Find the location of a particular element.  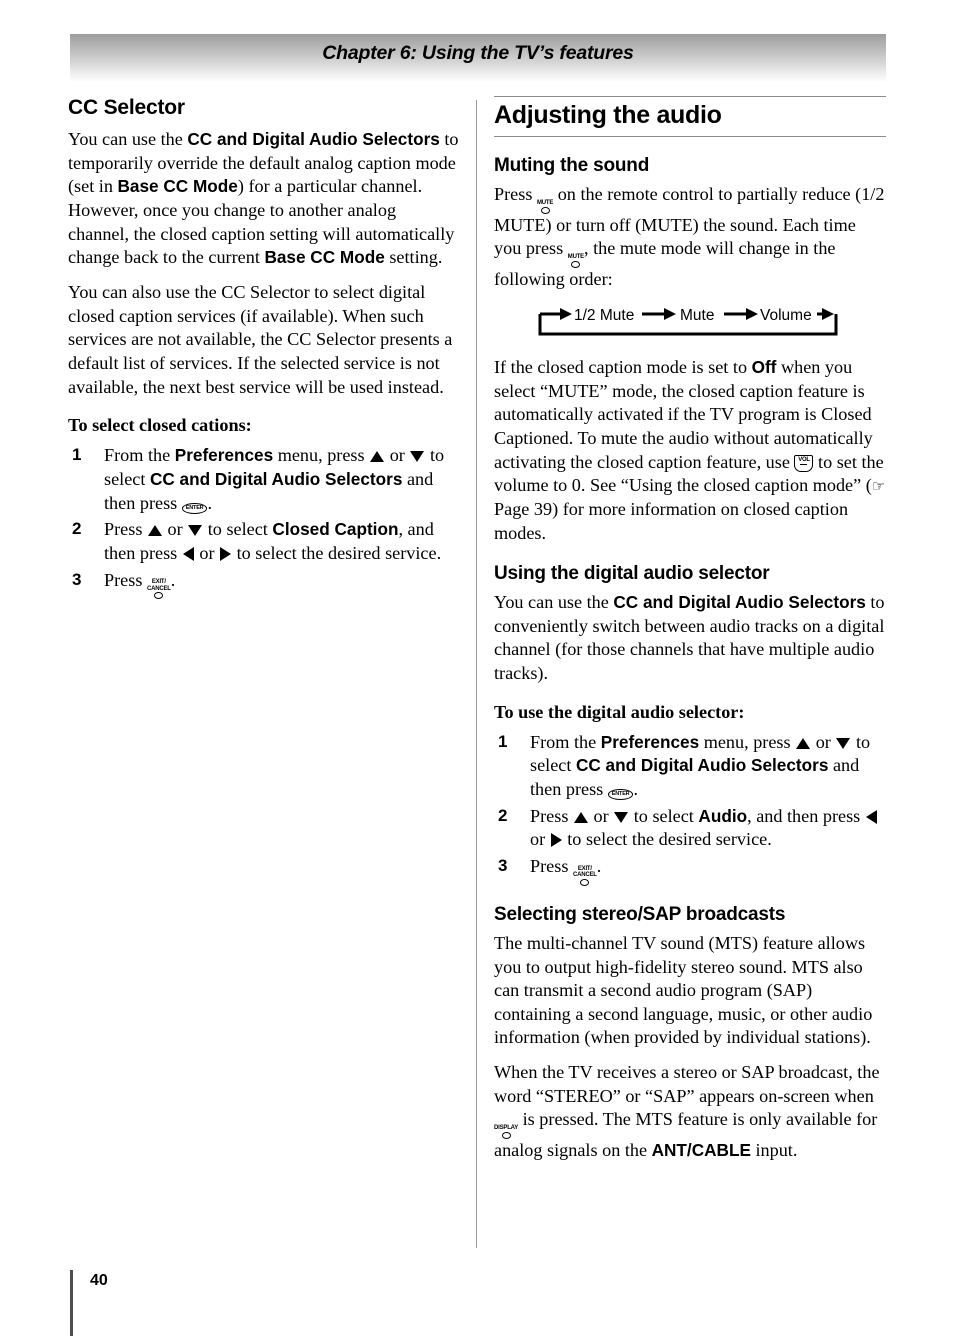

display-button-icon: DISPLAY is located at coordinates (506, 1132).